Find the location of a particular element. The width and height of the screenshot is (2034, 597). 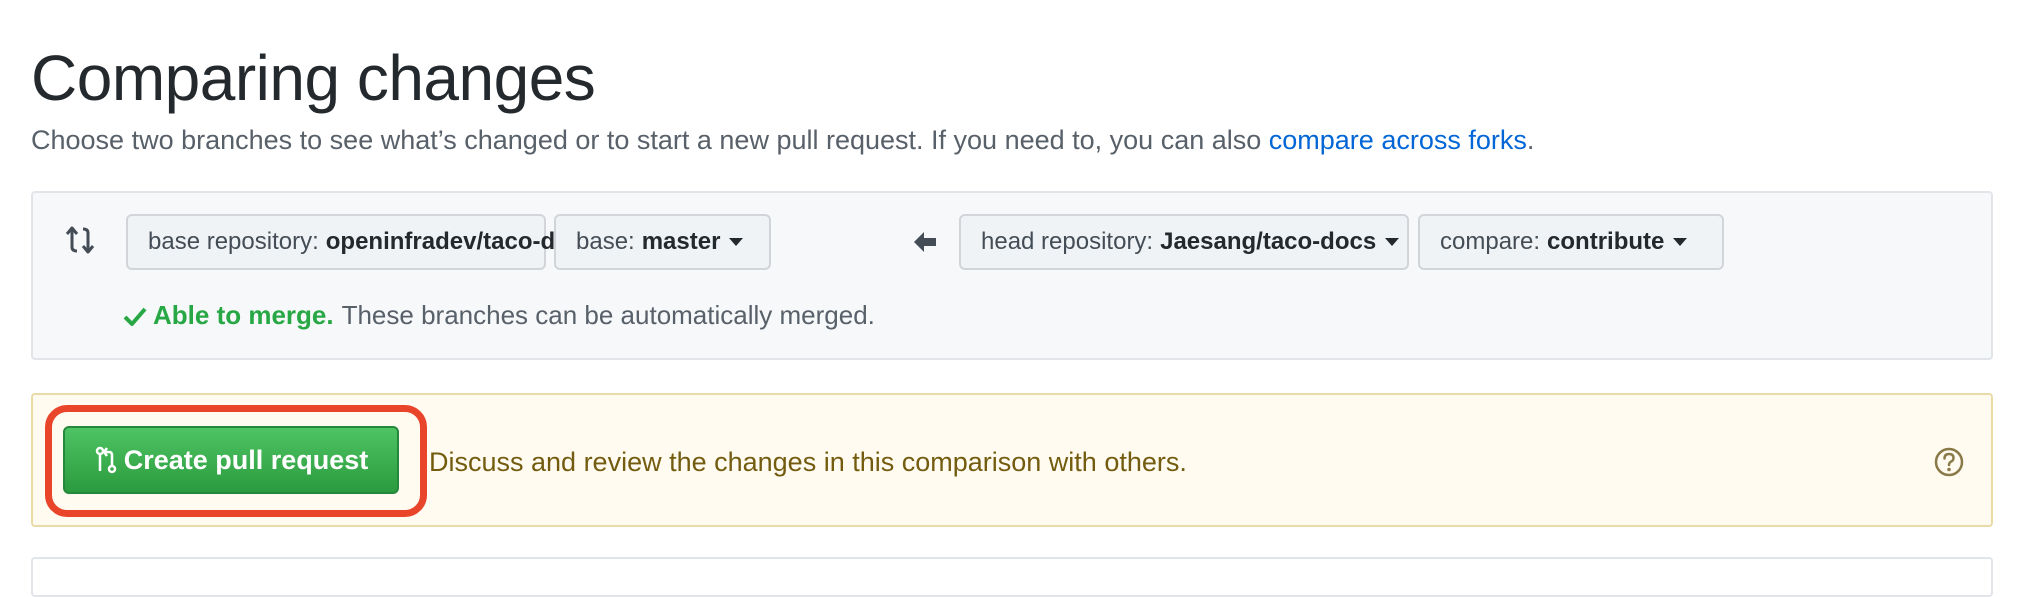

subtitle-end: . is located at coordinates (1530, 140).